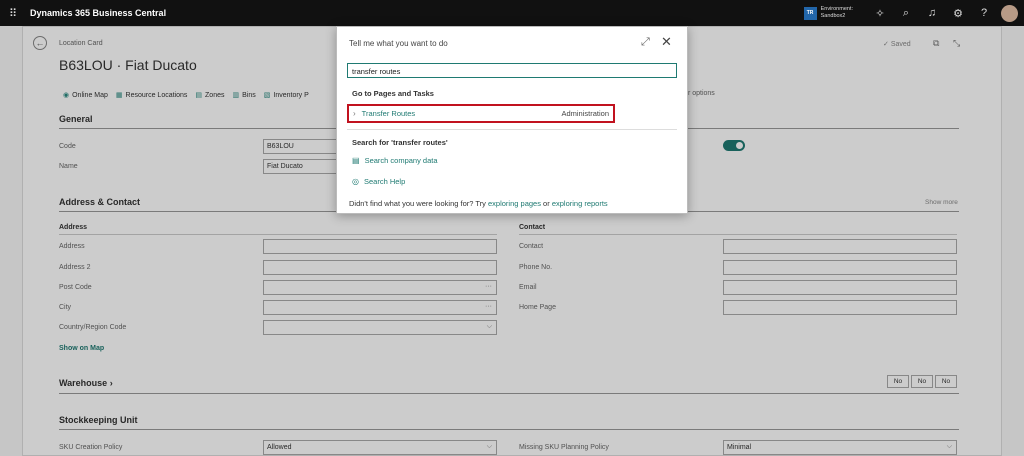 The height and width of the screenshot is (456, 1024). I want to click on document-icon: ▤, so click(356, 160).